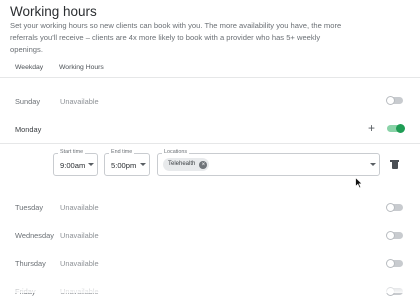 This screenshot has width=420, height=296. Describe the element at coordinates (203, 164) in the screenshot. I see `close-circle-icon: ×` at that location.